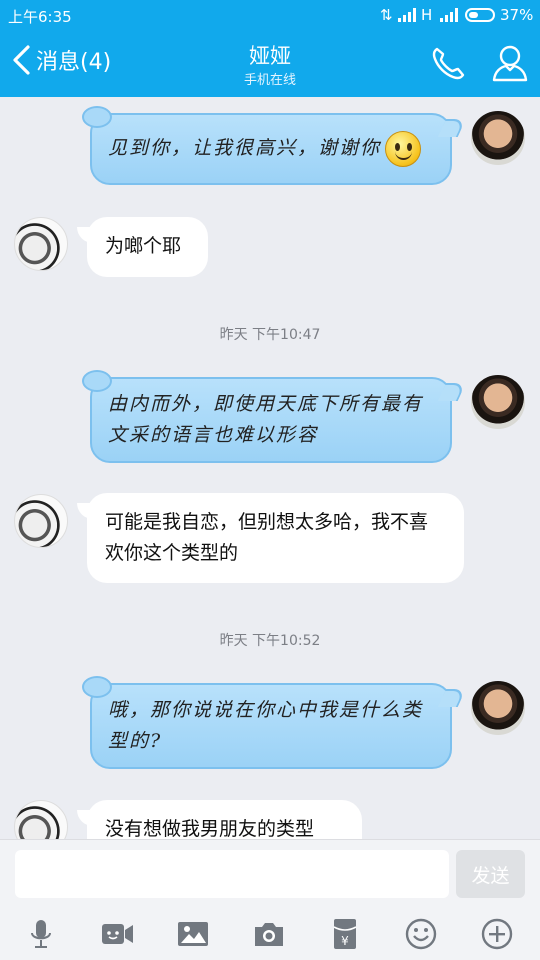 Image resolution: width=540 pixels, height=960 pixels. I want to click on message-bubble-sent: 由内而外，即使用天底下所有最有文采的语言也难以形容, so click(267, 416).